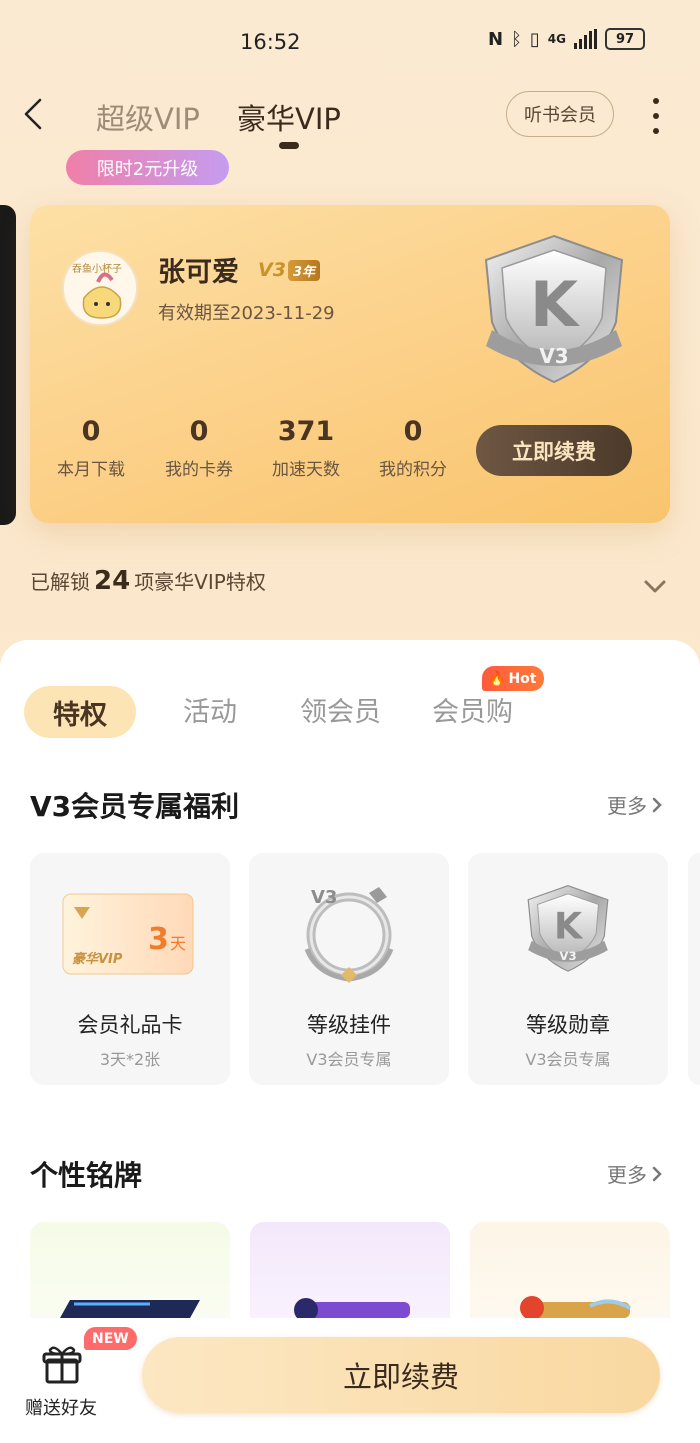 The width and height of the screenshot is (700, 1443). I want to click on unlocked-privileges: 已解锁 24 项豪华VIP特权, so click(148, 581).